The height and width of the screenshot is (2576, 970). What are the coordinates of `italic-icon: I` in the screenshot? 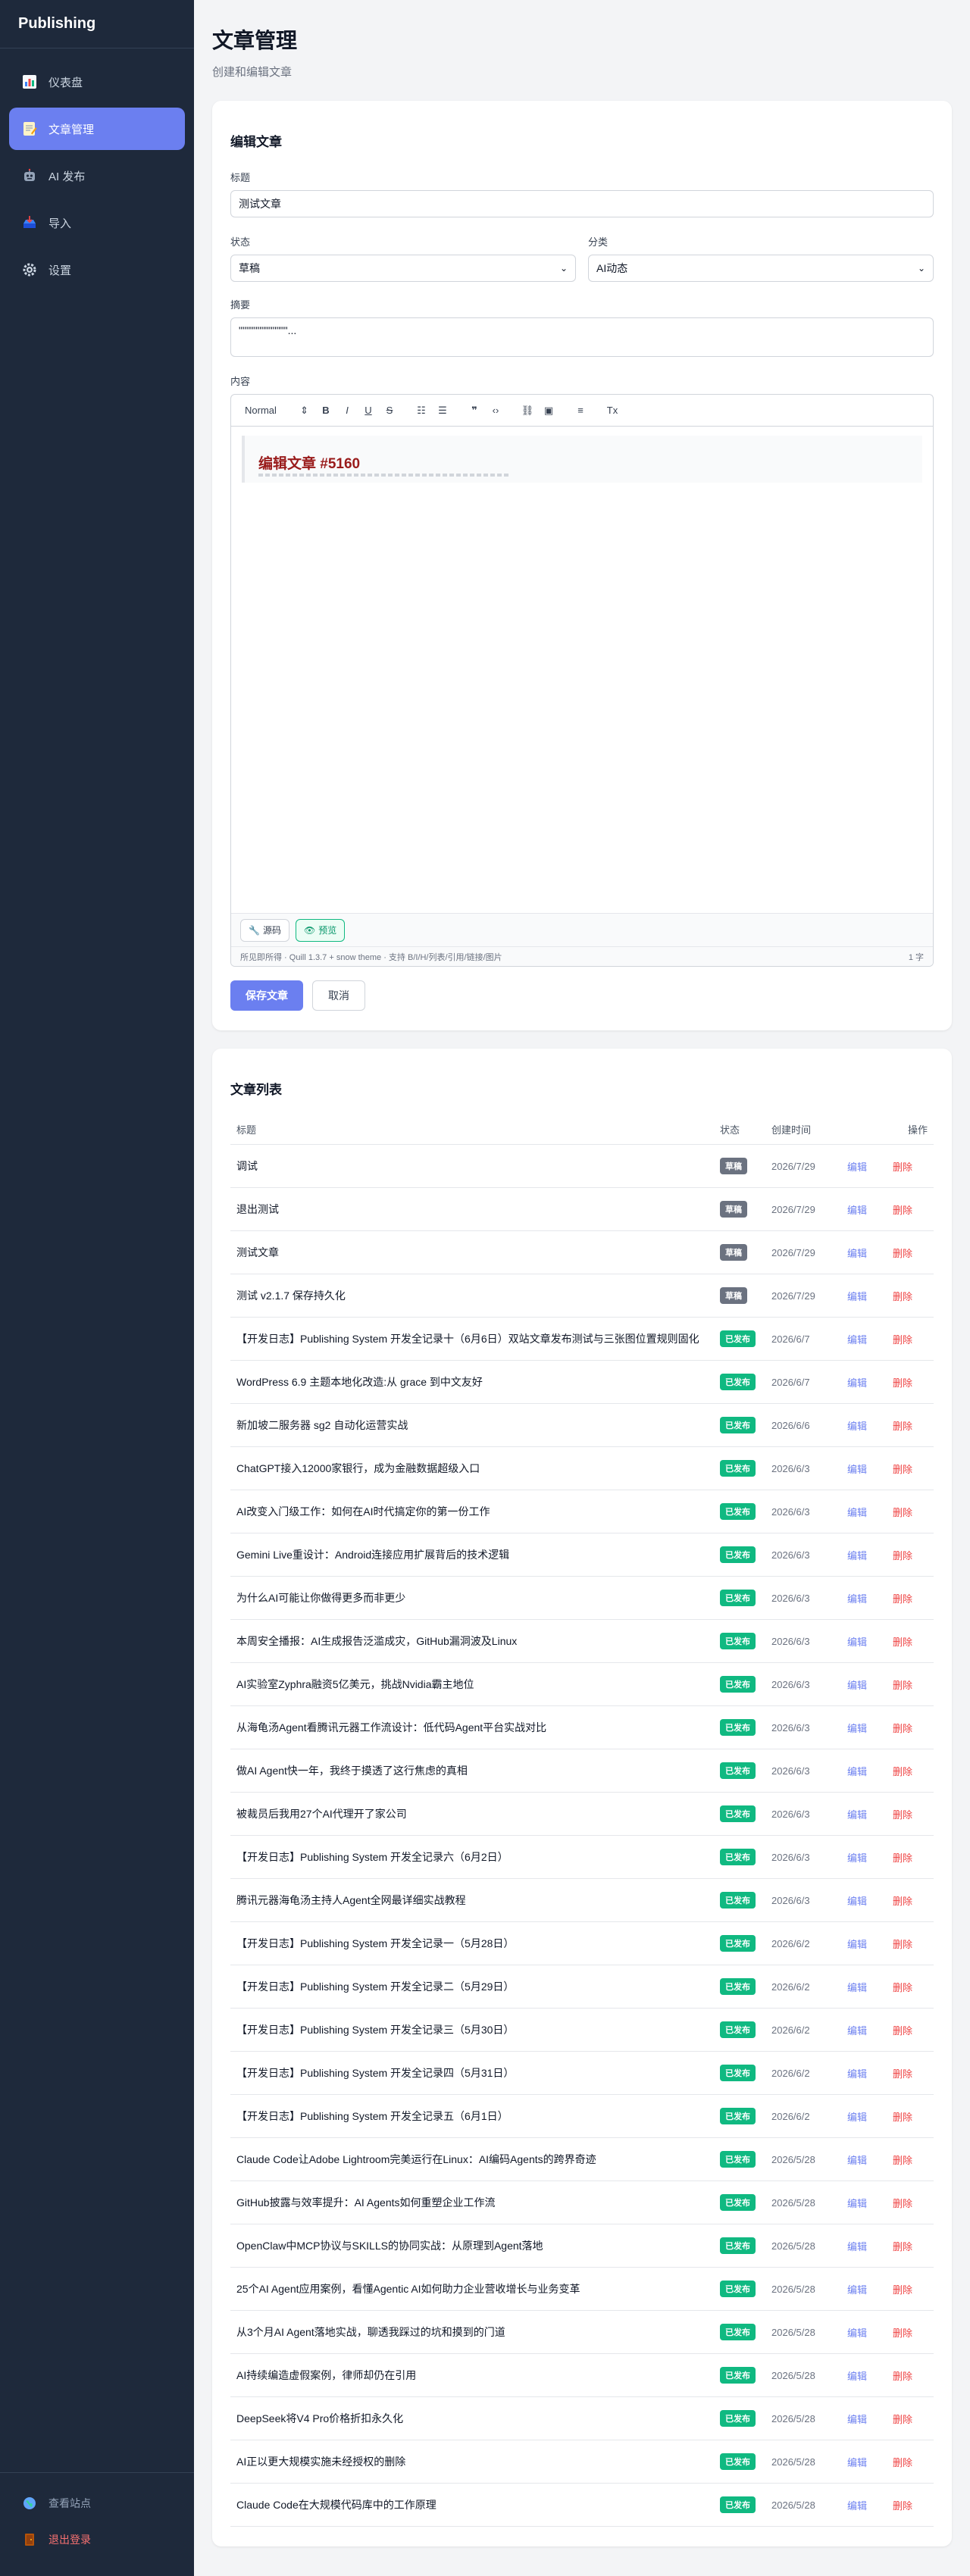 It's located at (347, 410).